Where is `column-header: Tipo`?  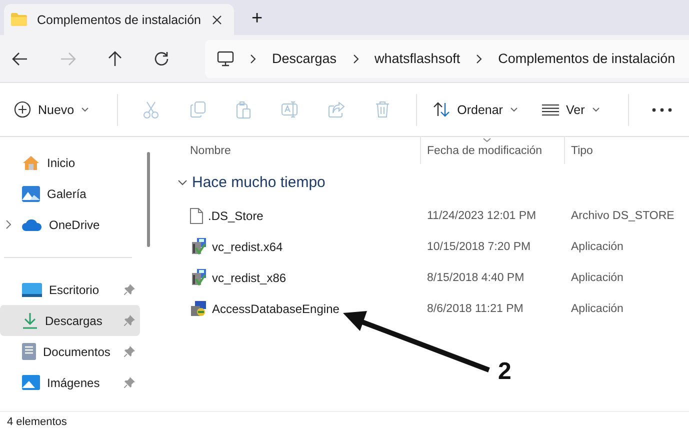 column-header: Tipo is located at coordinates (626, 150).